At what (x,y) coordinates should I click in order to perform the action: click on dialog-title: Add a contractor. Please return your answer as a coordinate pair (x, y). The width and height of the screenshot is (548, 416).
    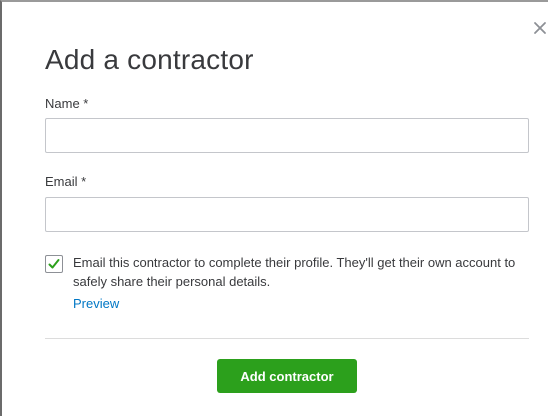
    Looking at the image, I should click on (149, 59).